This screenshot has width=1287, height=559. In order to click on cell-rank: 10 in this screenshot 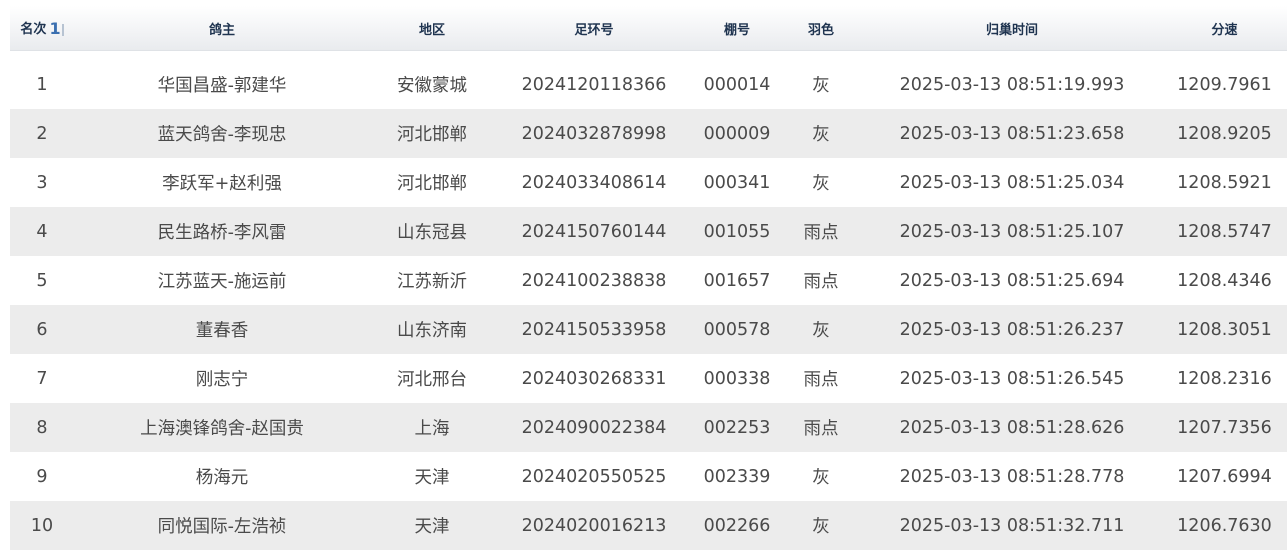, I will do `click(42, 525)`.